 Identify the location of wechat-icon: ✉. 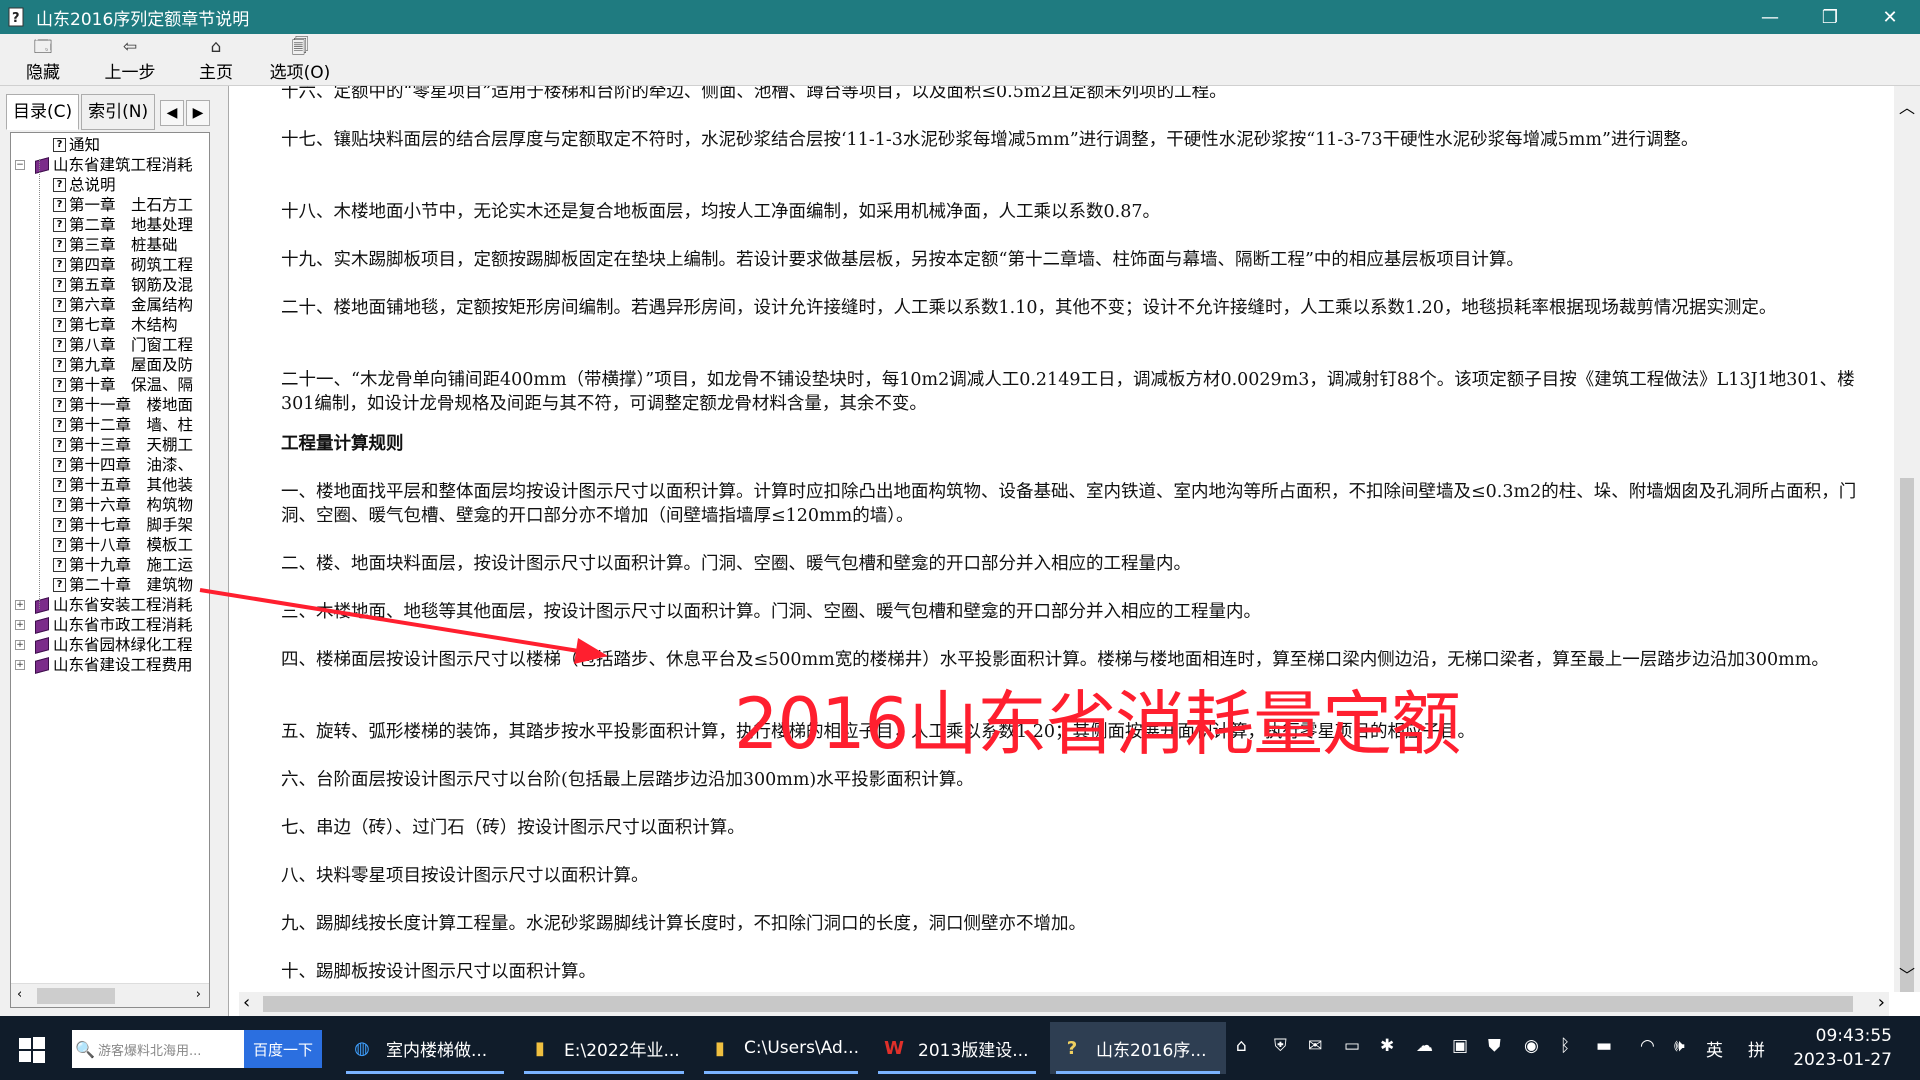
(1315, 1046).